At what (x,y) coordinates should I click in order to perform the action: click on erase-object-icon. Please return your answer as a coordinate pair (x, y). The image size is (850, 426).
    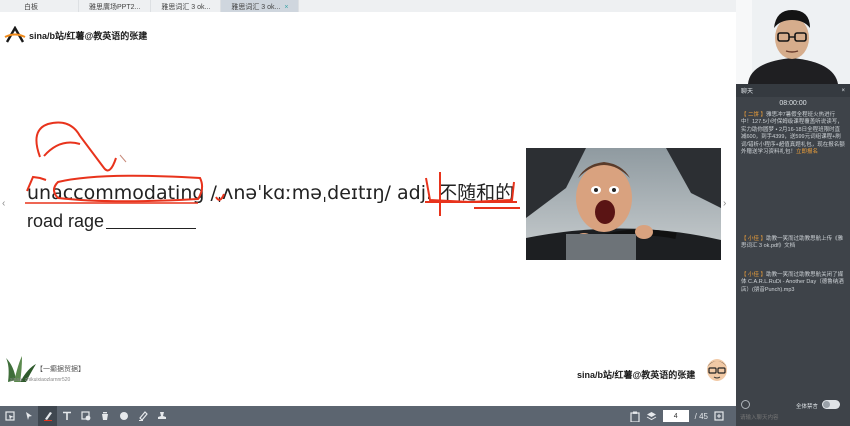
    Looking at the image, I should click on (85, 416).